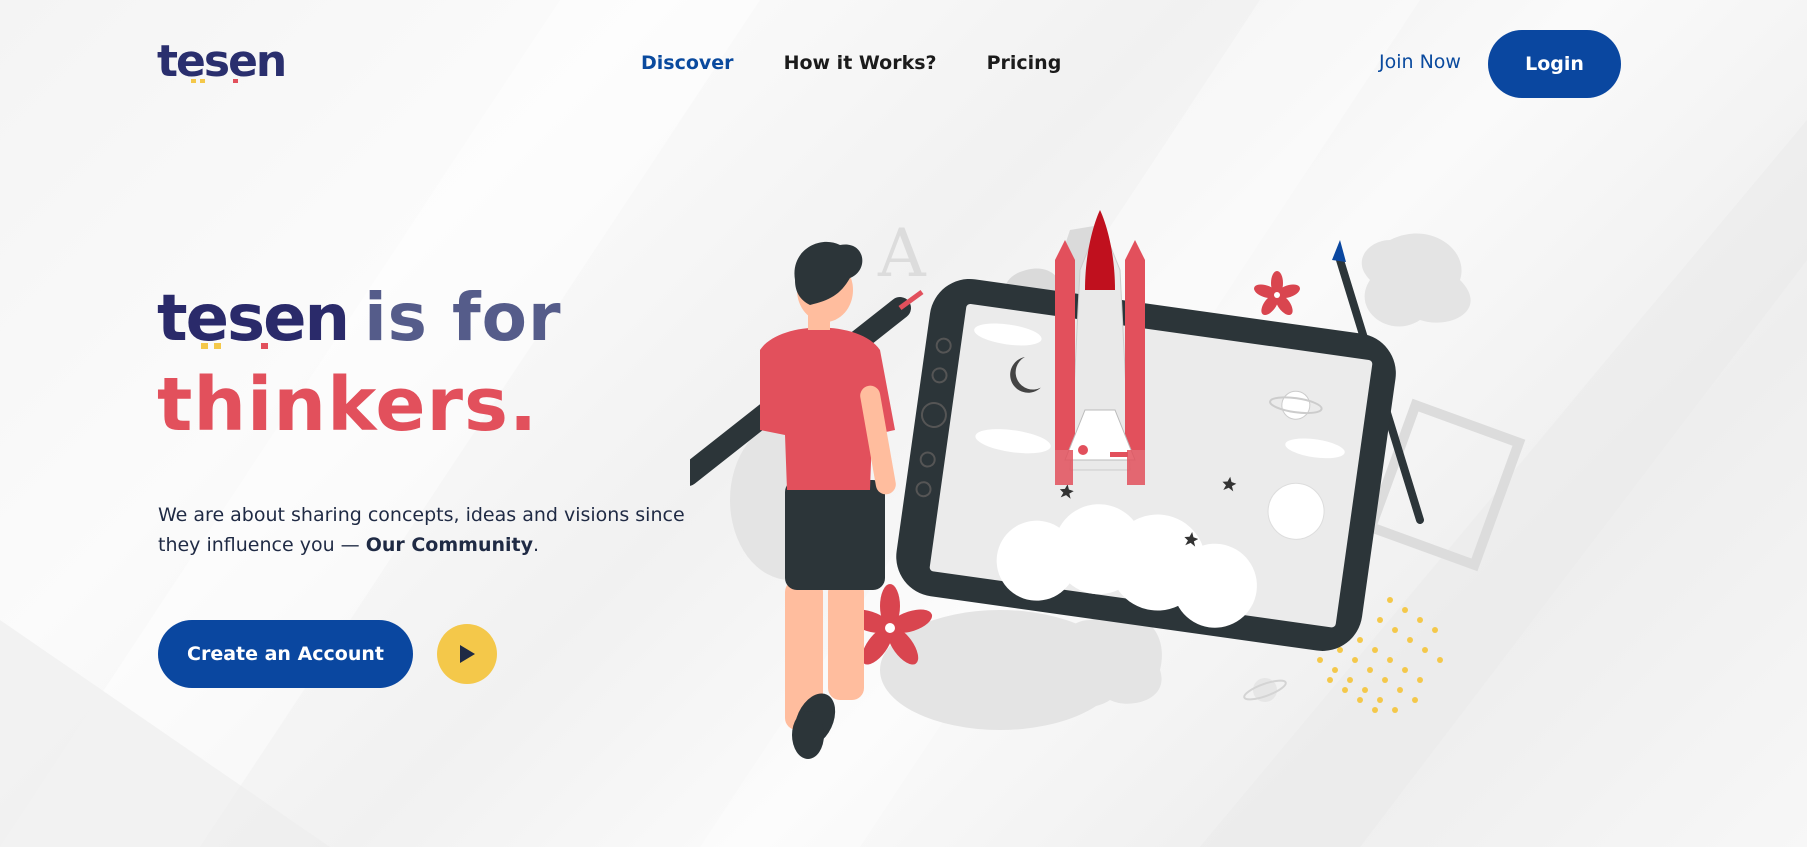 The width and height of the screenshot is (1807, 847). Describe the element at coordinates (449, 545) in the screenshot. I see `hero-description-bold: Our Community` at that location.